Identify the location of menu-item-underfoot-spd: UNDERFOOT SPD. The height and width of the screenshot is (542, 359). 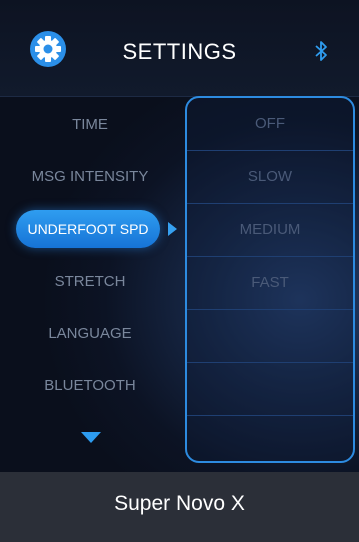
(88, 229).